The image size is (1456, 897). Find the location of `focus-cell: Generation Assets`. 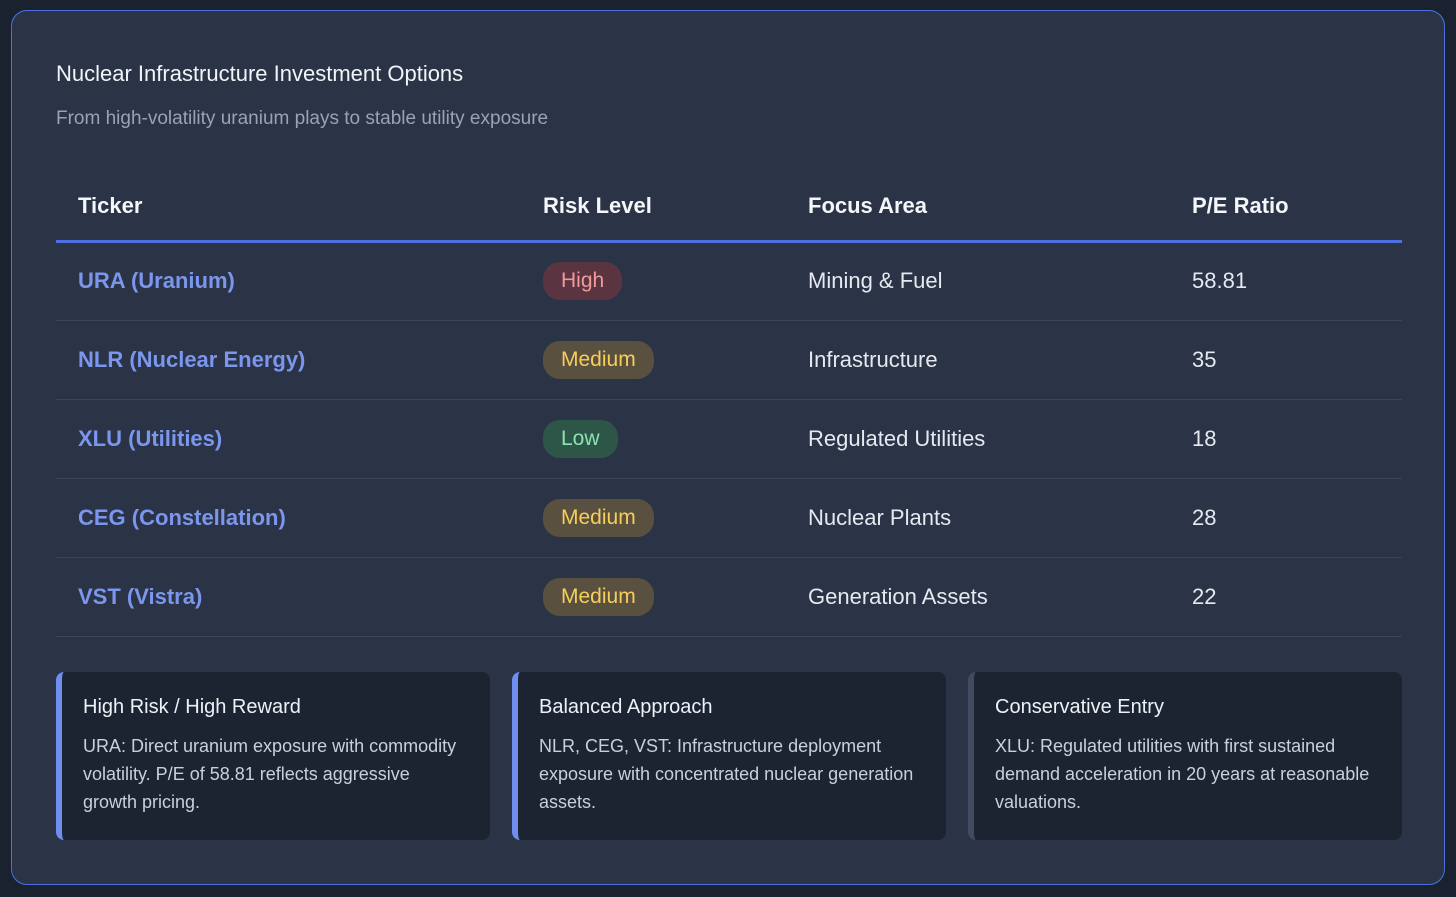

focus-cell: Generation Assets is located at coordinates (978, 597).